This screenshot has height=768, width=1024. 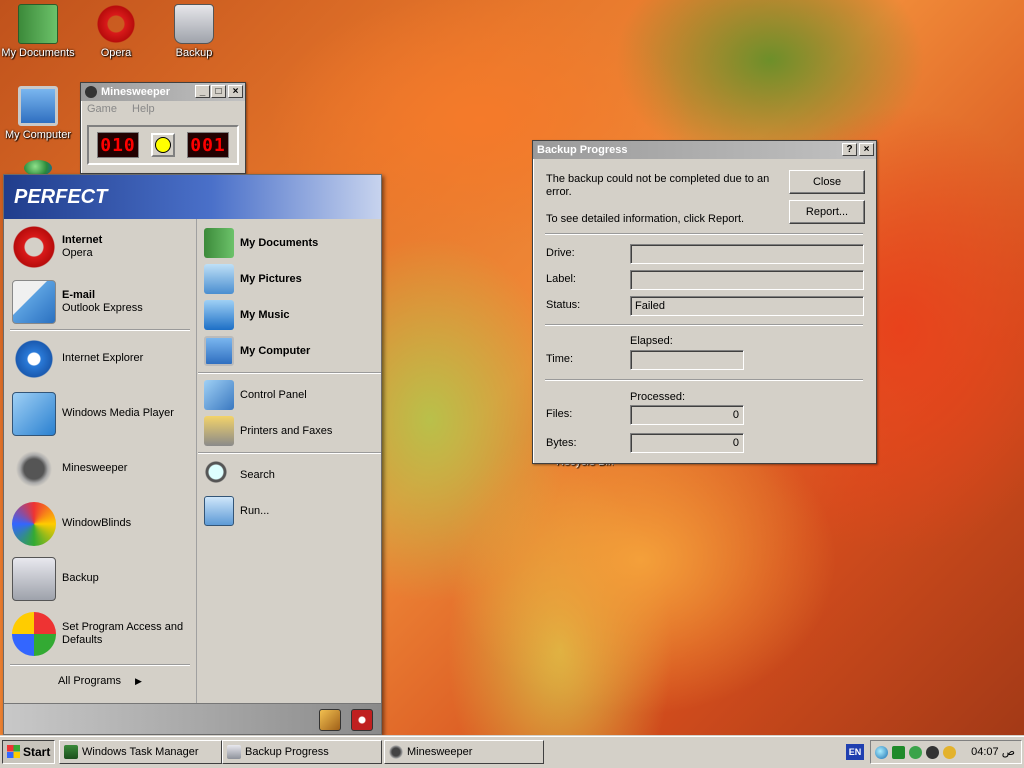 I want to click on minesweeper-menubar: Game Help, so click(x=163, y=110).